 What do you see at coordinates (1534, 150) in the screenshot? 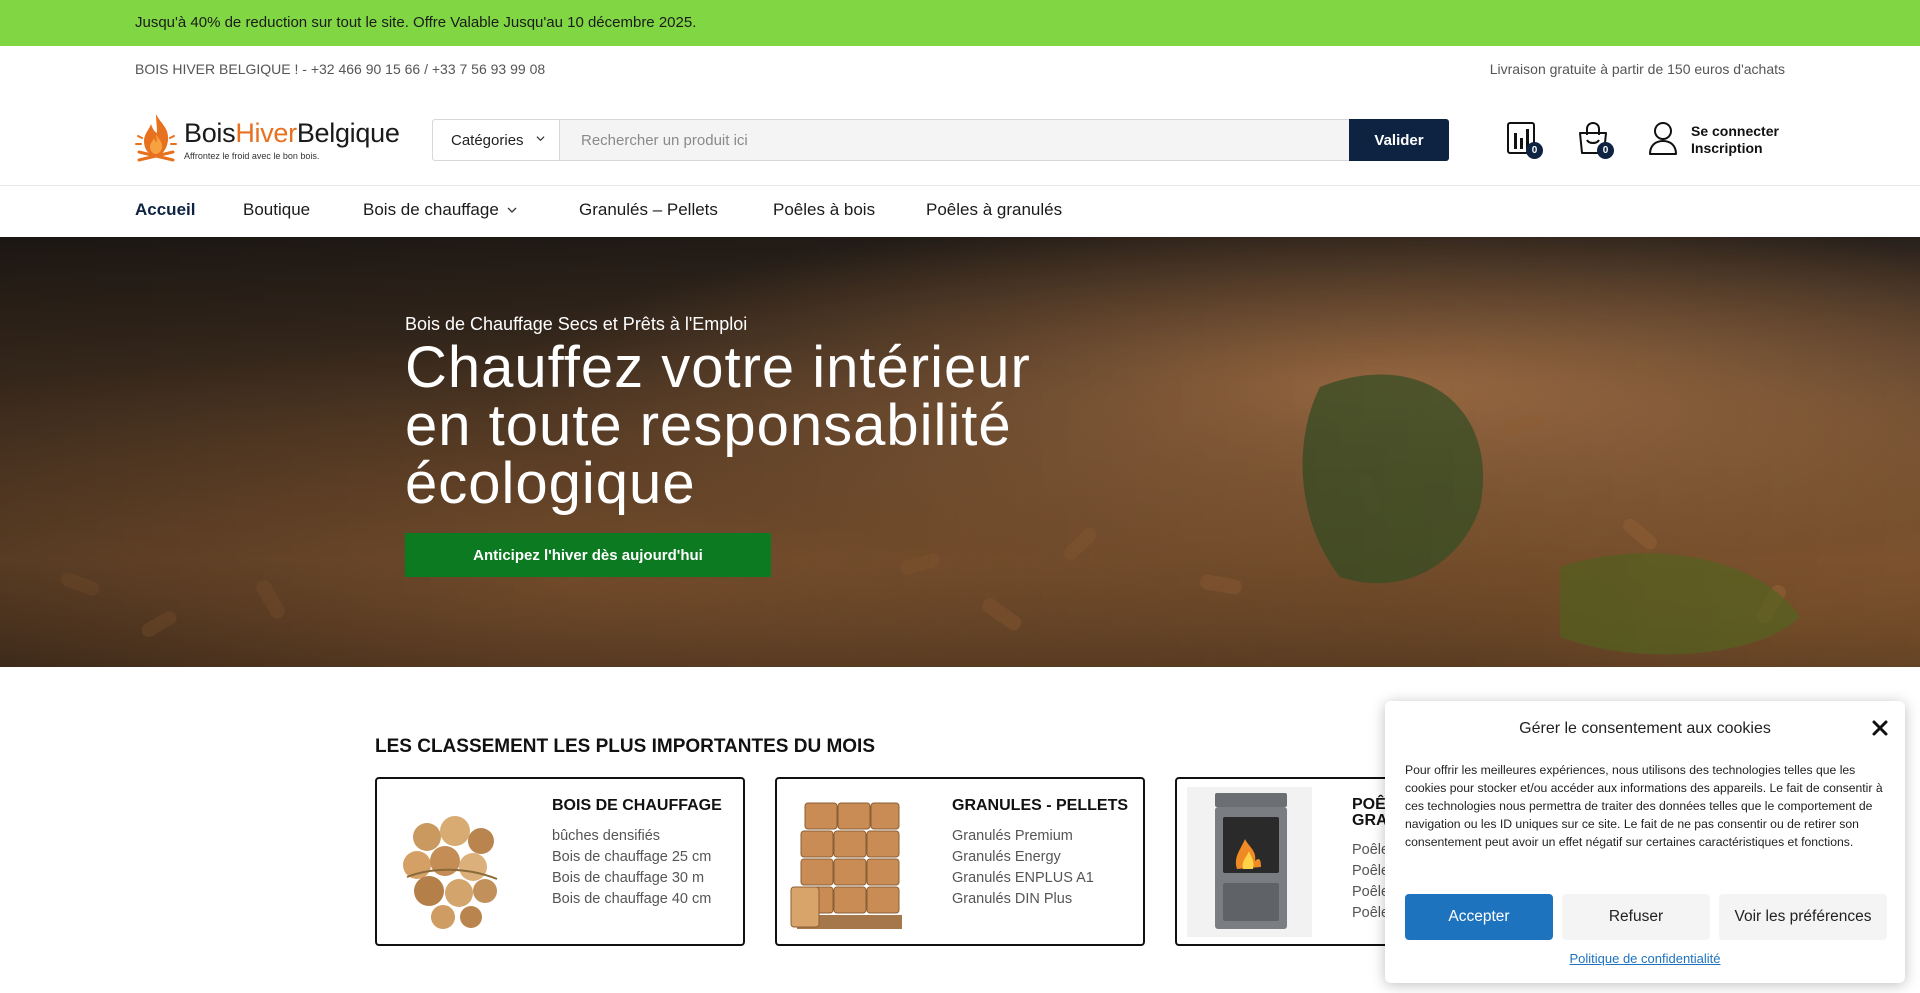
I see `compare-count-badge: 0` at bounding box center [1534, 150].